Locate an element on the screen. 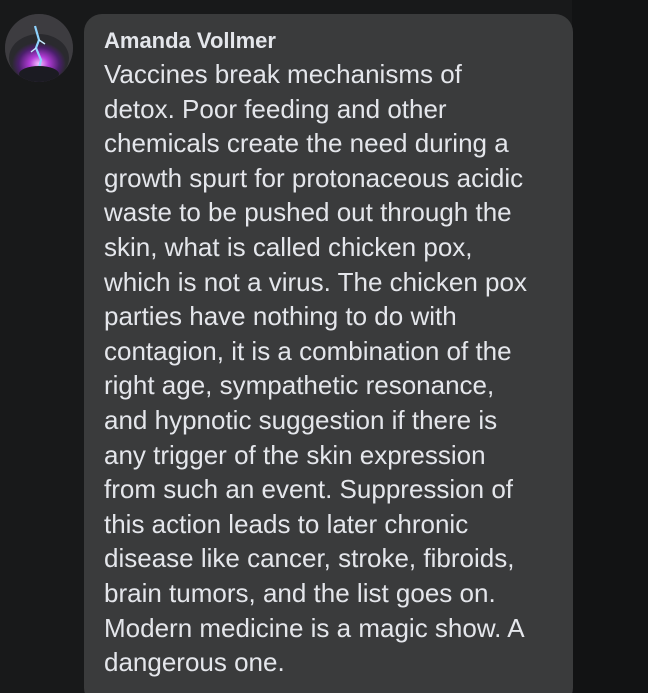 This screenshot has width=648, height=693. profile-avatar-icon is located at coordinates (39, 48).